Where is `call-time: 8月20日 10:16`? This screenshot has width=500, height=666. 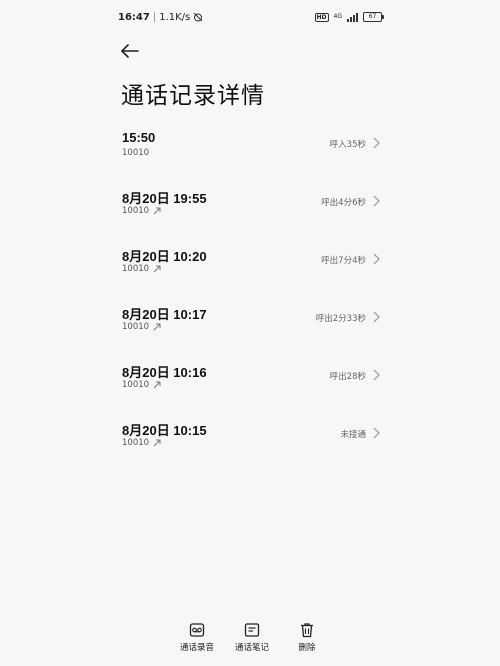 call-time: 8月20日 10:16 is located at coordinates (164, 372).